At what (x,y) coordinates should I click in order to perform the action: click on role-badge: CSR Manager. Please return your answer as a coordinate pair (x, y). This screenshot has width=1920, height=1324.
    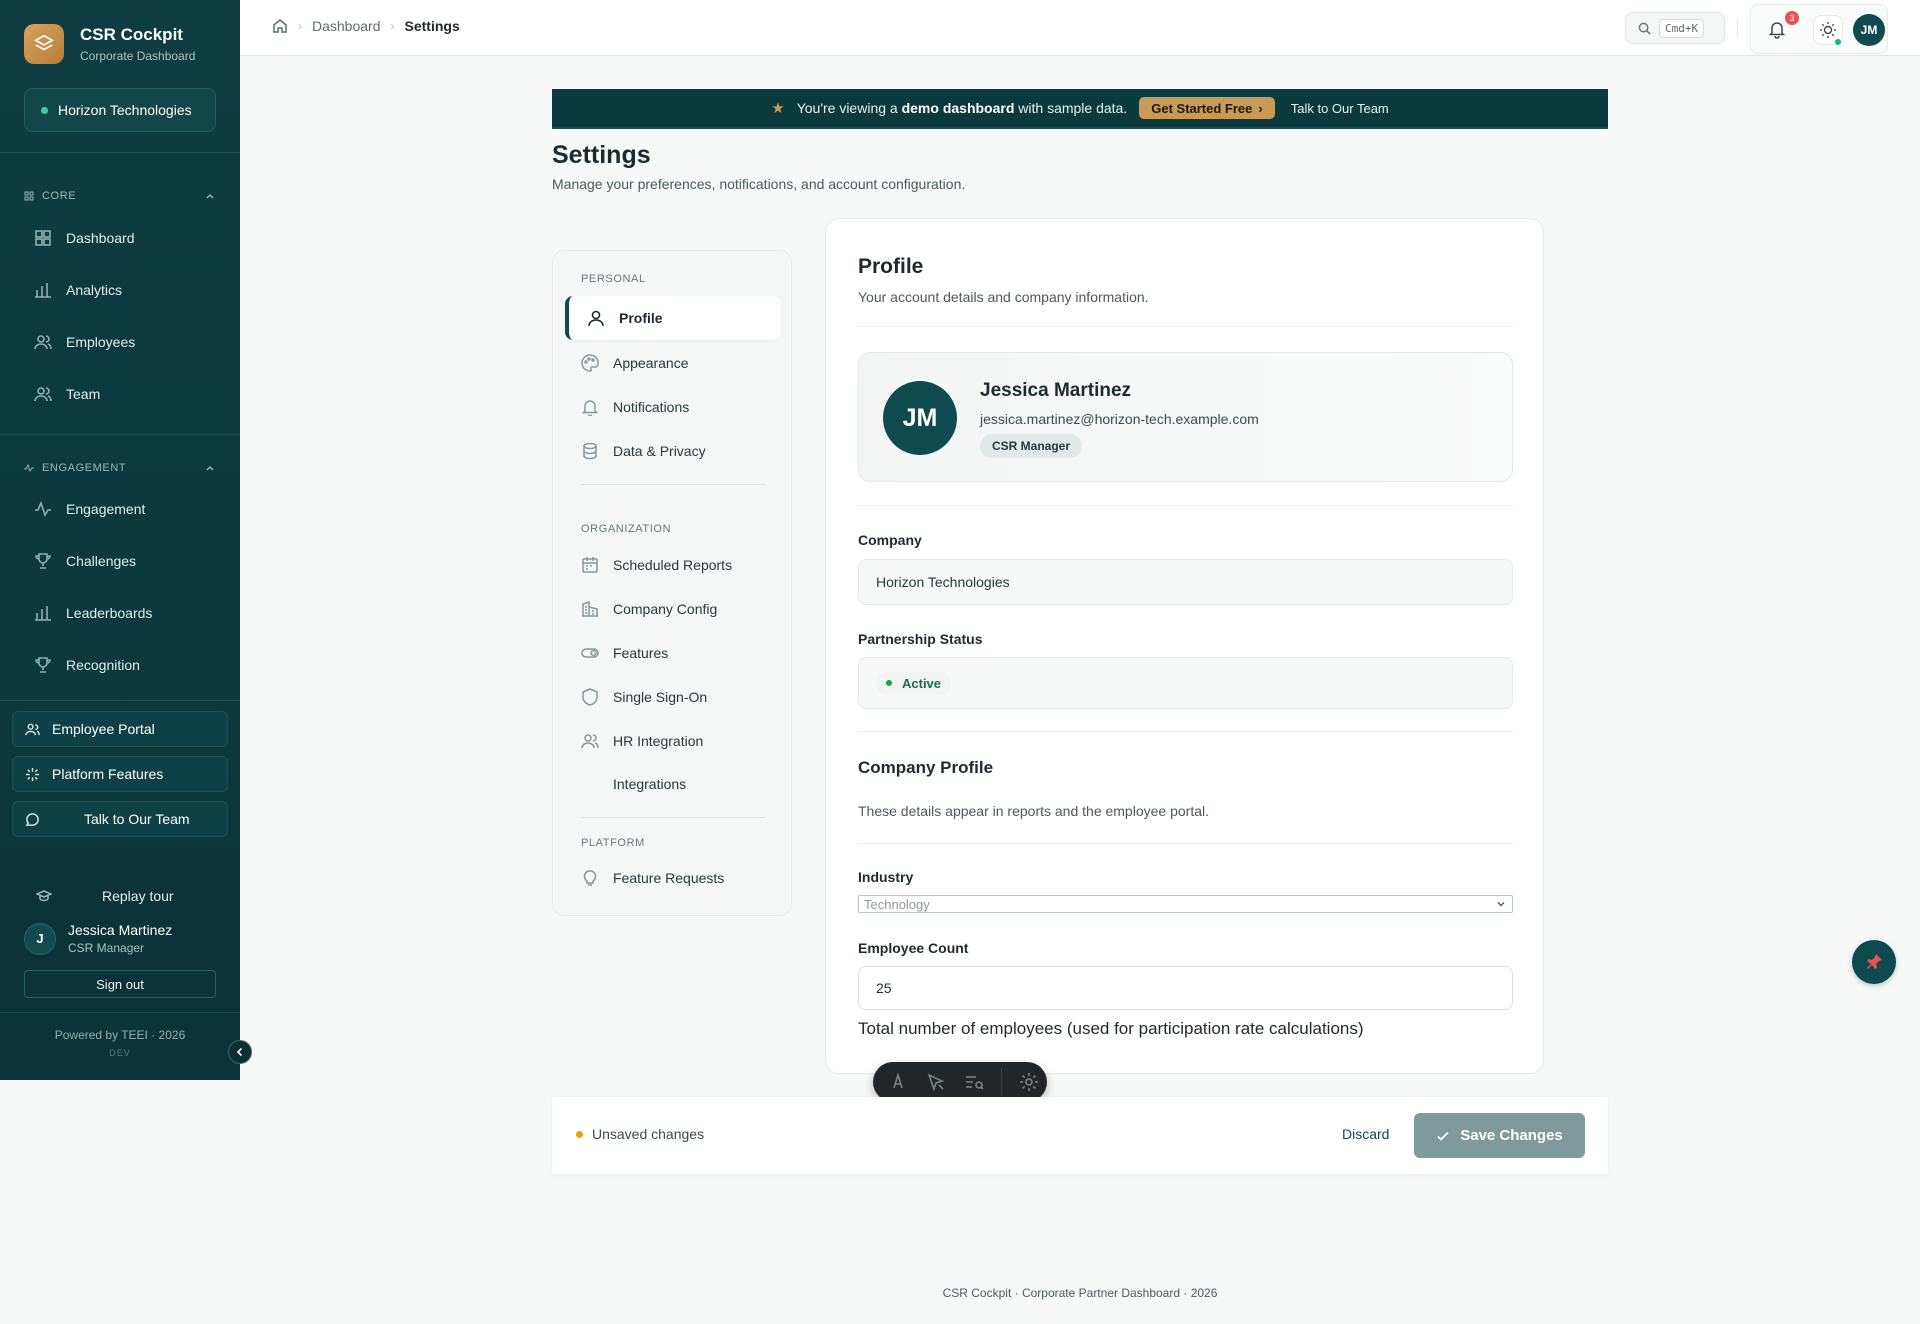
    Looking at the image, I should click on (1031, 446).